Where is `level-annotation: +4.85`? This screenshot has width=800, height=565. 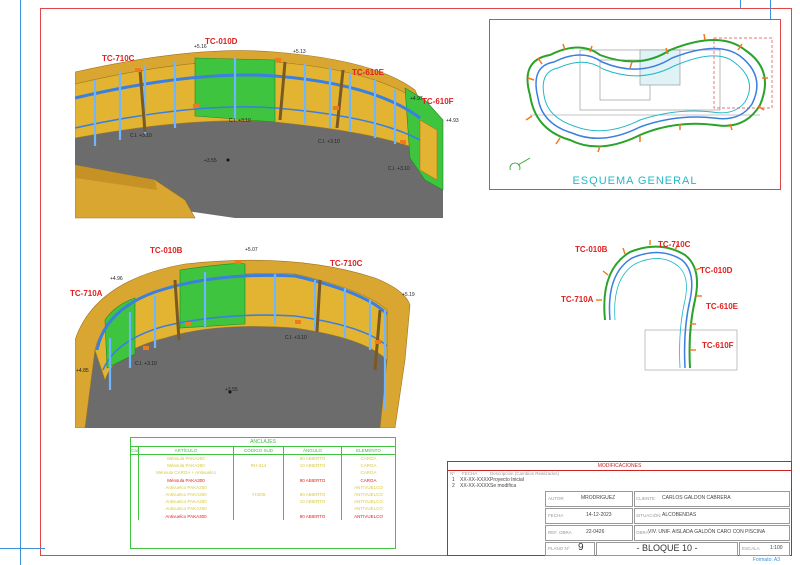
level-annotation: +4.85 is located at coordinates (82, 371).